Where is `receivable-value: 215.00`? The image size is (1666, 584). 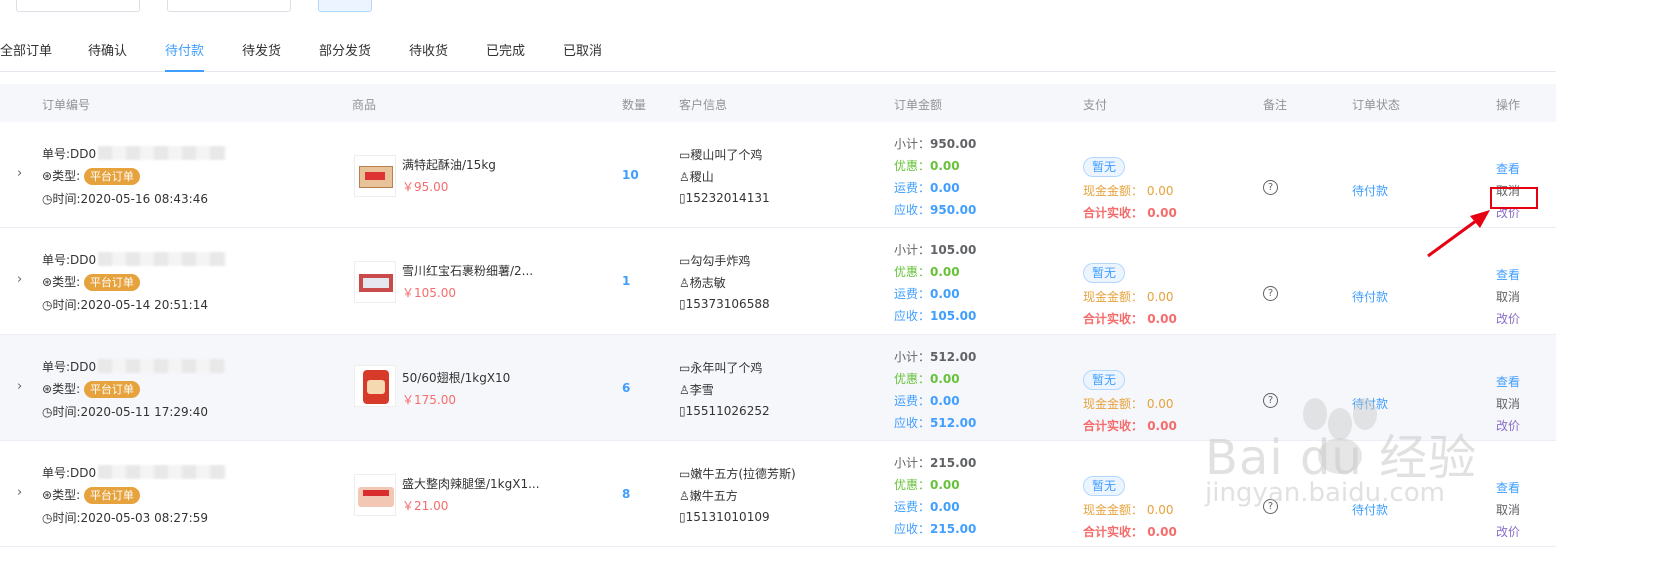 receivable-value: 215.00 is located at coordinates (953, 529).